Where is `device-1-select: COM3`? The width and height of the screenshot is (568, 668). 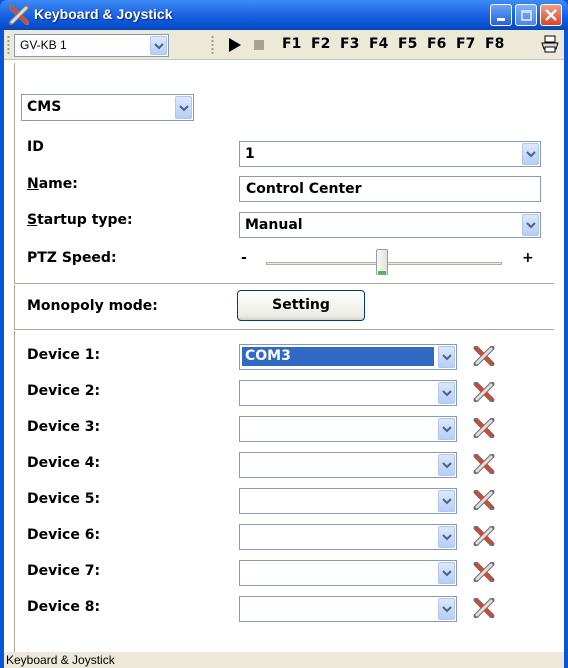
device-1-select: COM3 is located at coordinates (348, 357).